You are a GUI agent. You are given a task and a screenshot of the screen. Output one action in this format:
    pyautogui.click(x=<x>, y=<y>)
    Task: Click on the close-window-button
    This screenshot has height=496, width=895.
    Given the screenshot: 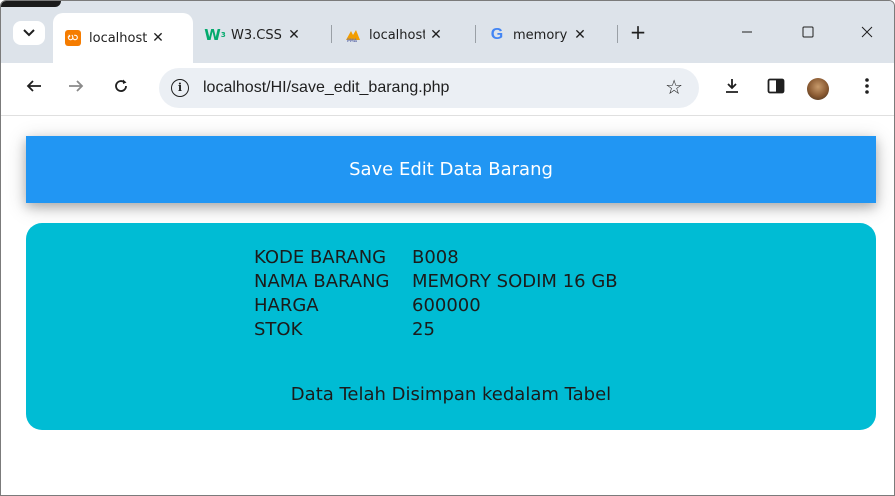 What is the action you would take?
    pyautogui.click(x=867, y=33)
    